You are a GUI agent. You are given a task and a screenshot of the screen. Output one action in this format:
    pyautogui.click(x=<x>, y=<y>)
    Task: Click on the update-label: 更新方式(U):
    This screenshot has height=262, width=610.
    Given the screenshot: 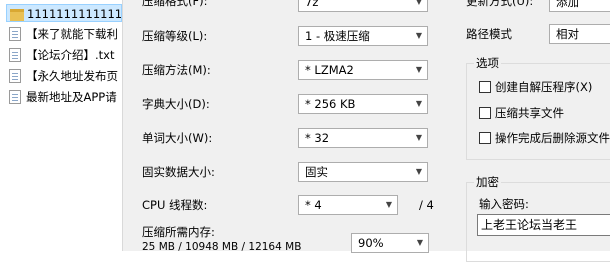 What is the action you would take?
    pyautogui.click(x=500, y=4)
    